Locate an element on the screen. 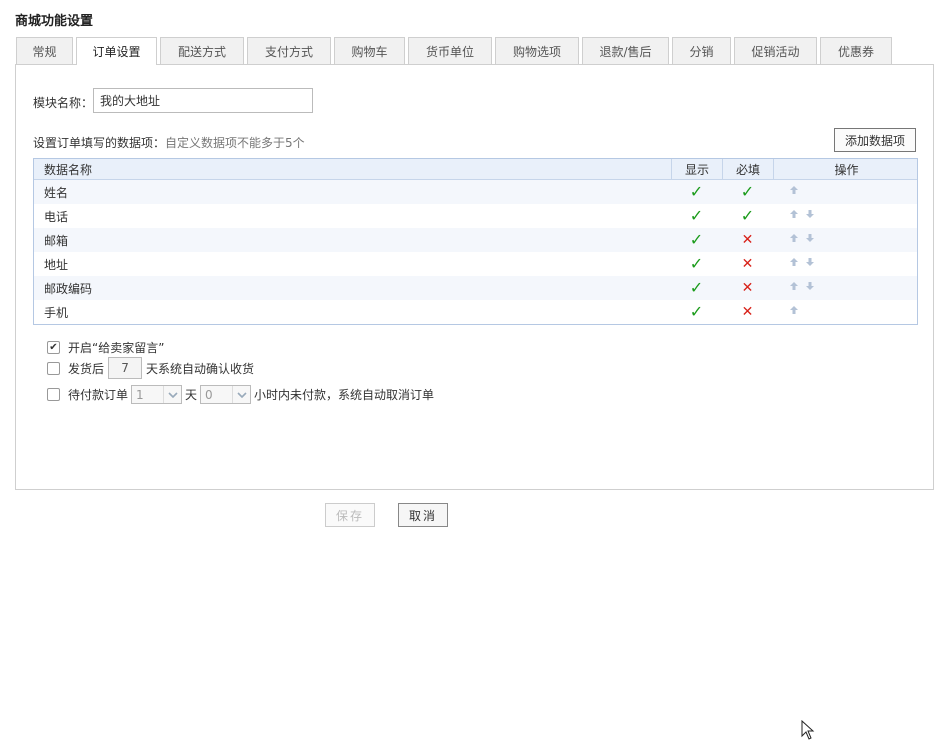  seller-message-label: 开启“给卖家留言” is located at coordinates (116, 348).